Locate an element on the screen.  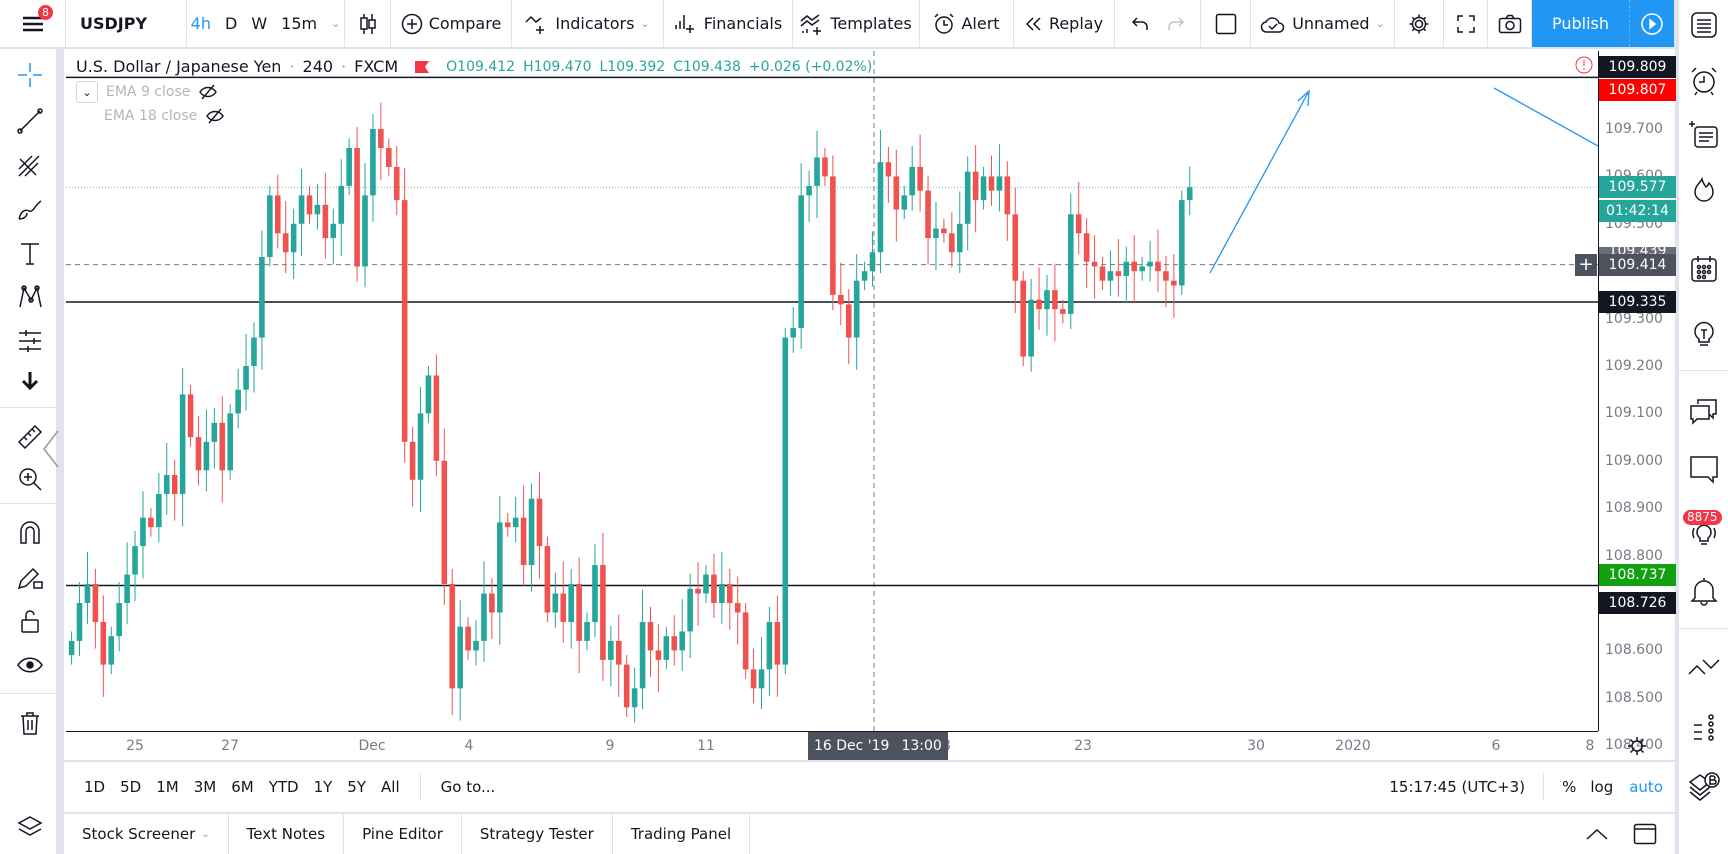
object-tree-tool is located at coordinates (30, 827).